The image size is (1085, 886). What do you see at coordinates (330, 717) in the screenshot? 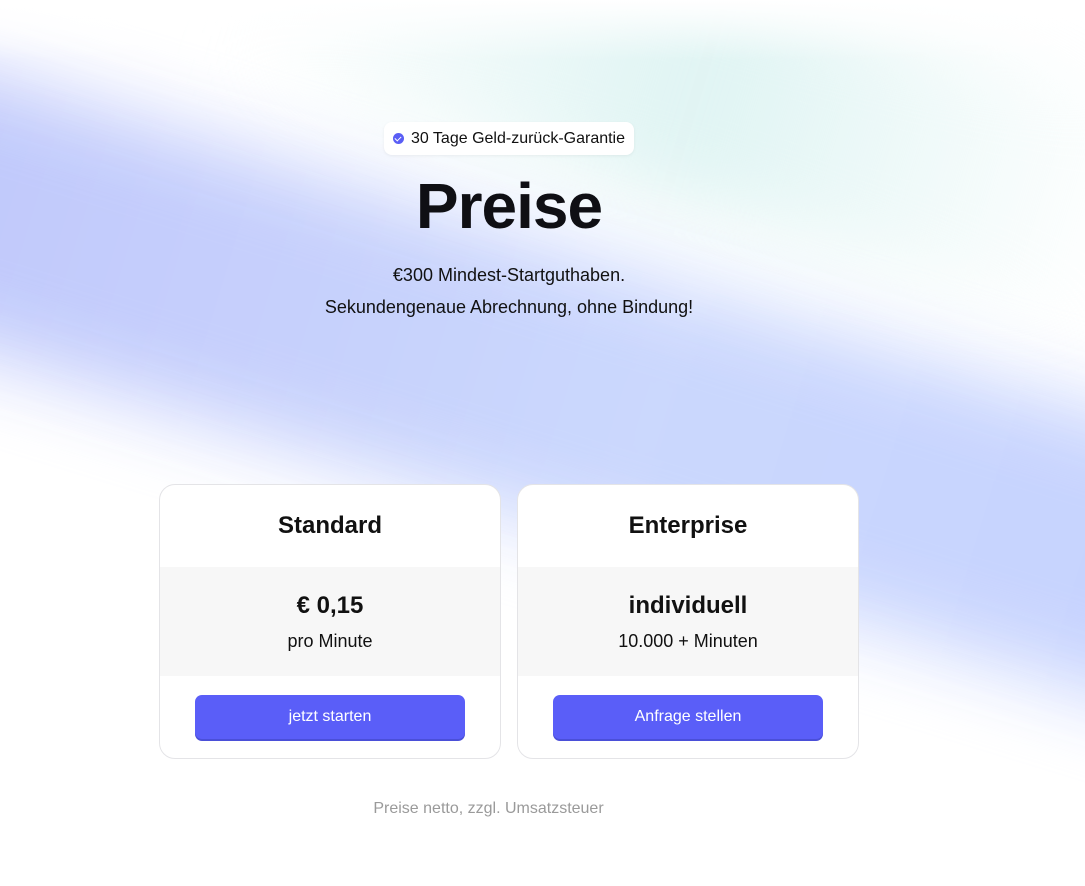
I see `start-now-button: jetzt starten` at bounding box center [330, 717].